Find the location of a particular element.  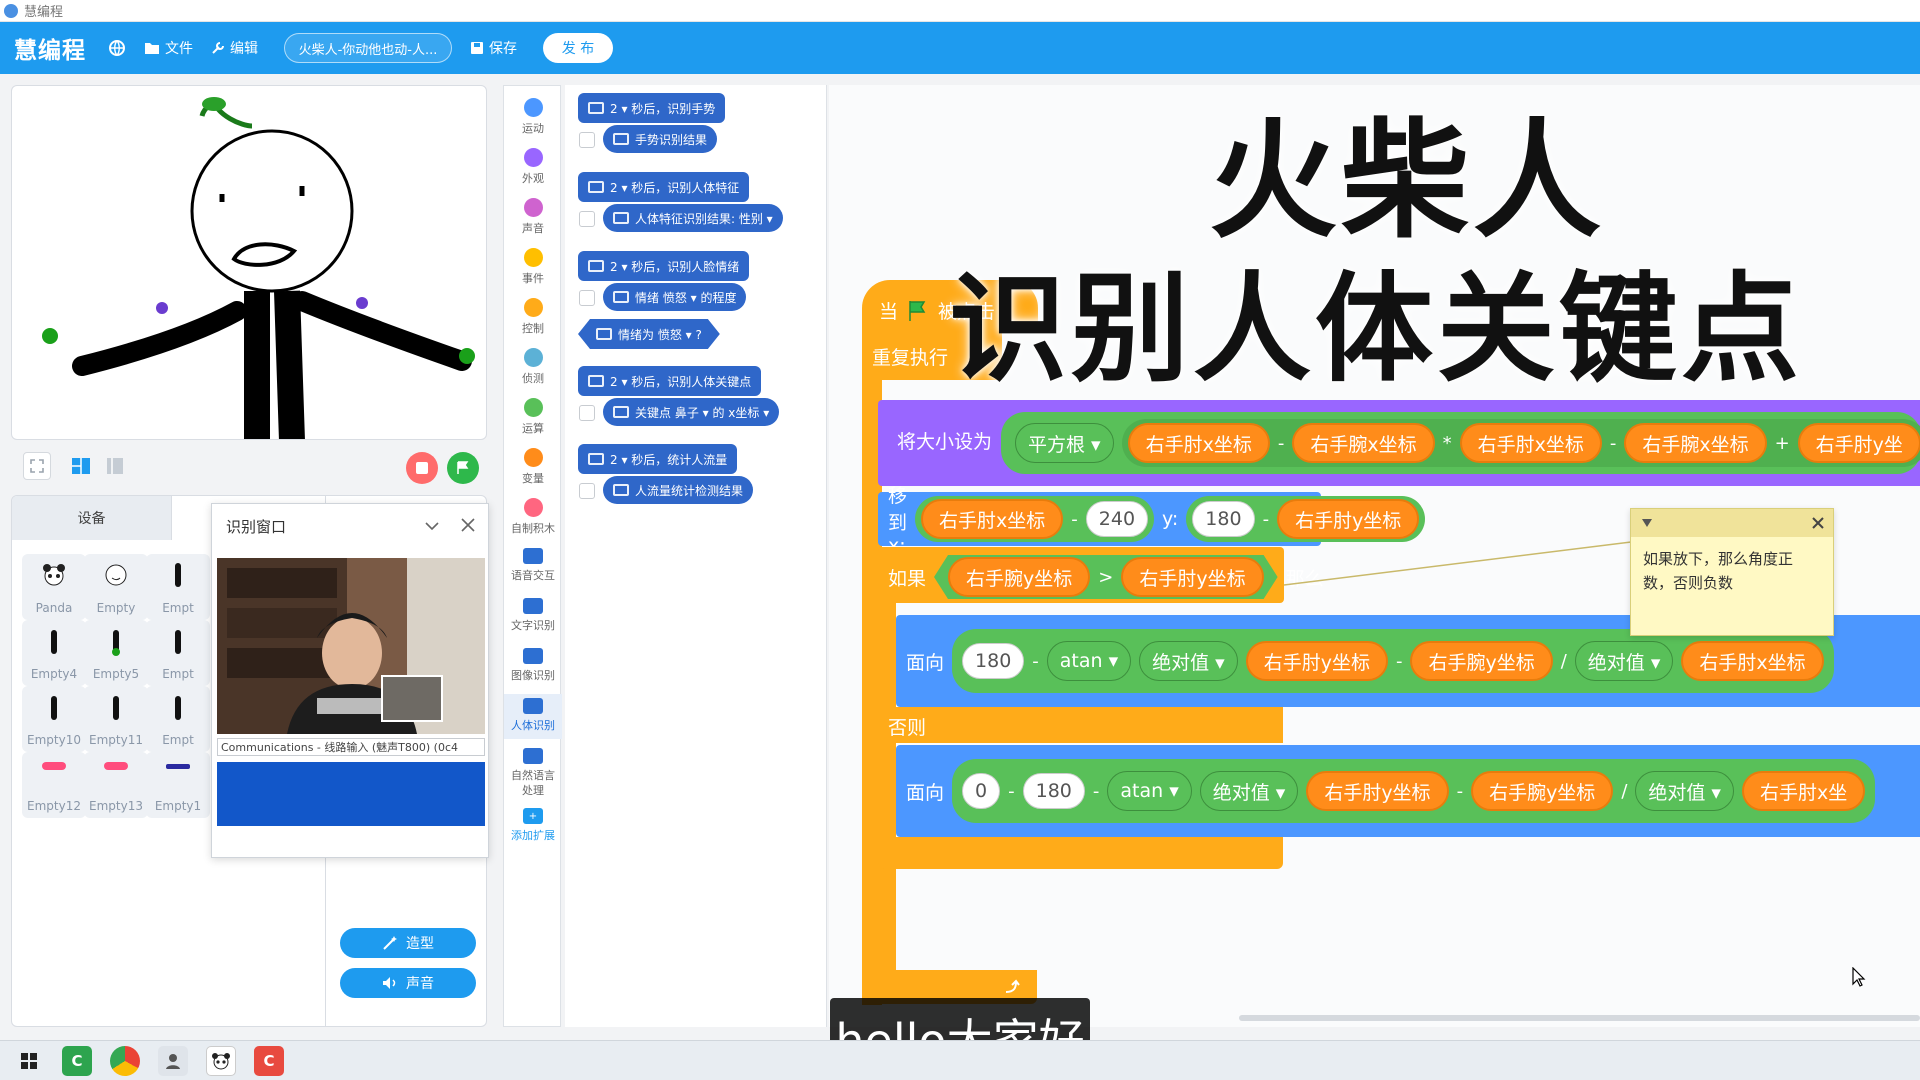

sprite-tile: Empty4 is located at coordinates (54, 653).